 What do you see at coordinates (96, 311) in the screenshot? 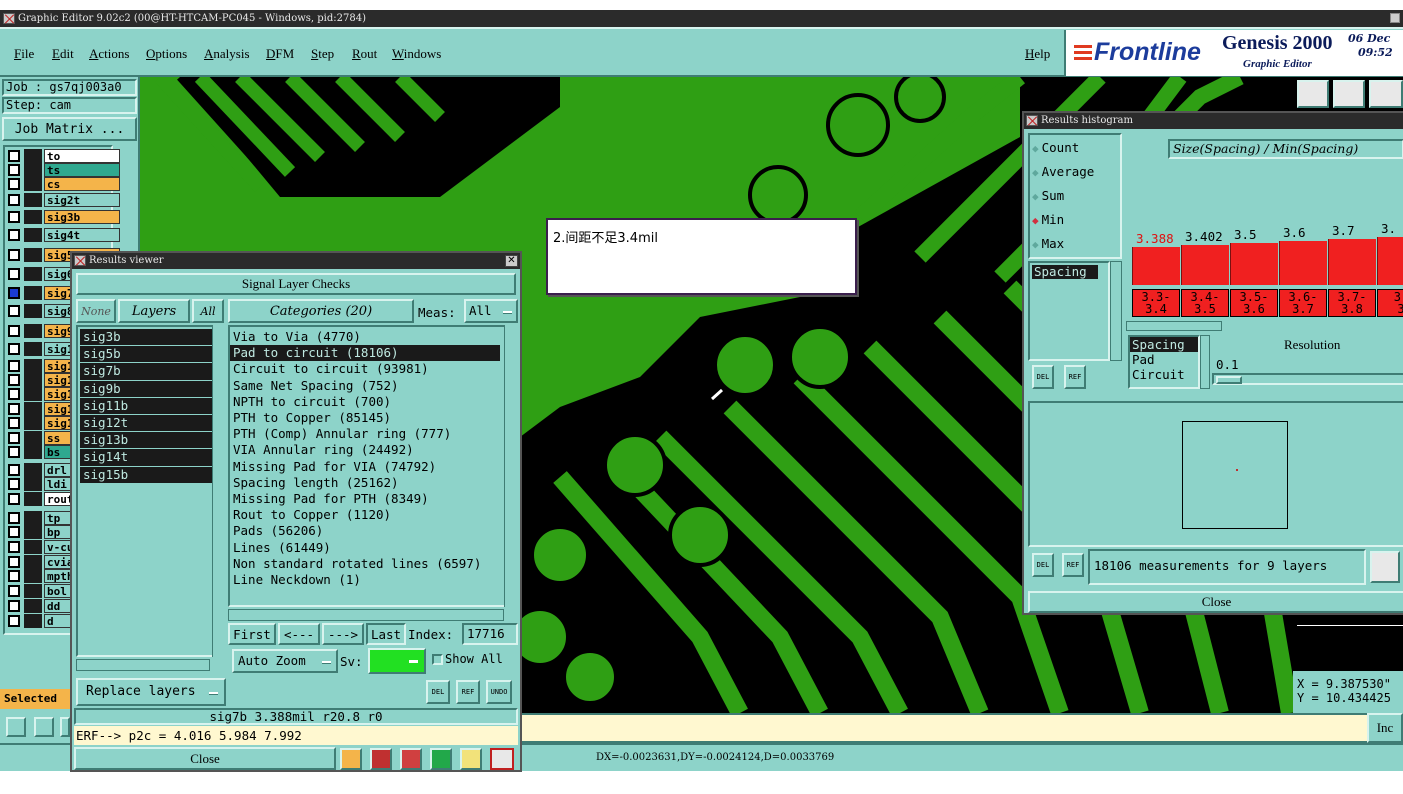
I see `none-button: None` at bounding box center [96, 311].